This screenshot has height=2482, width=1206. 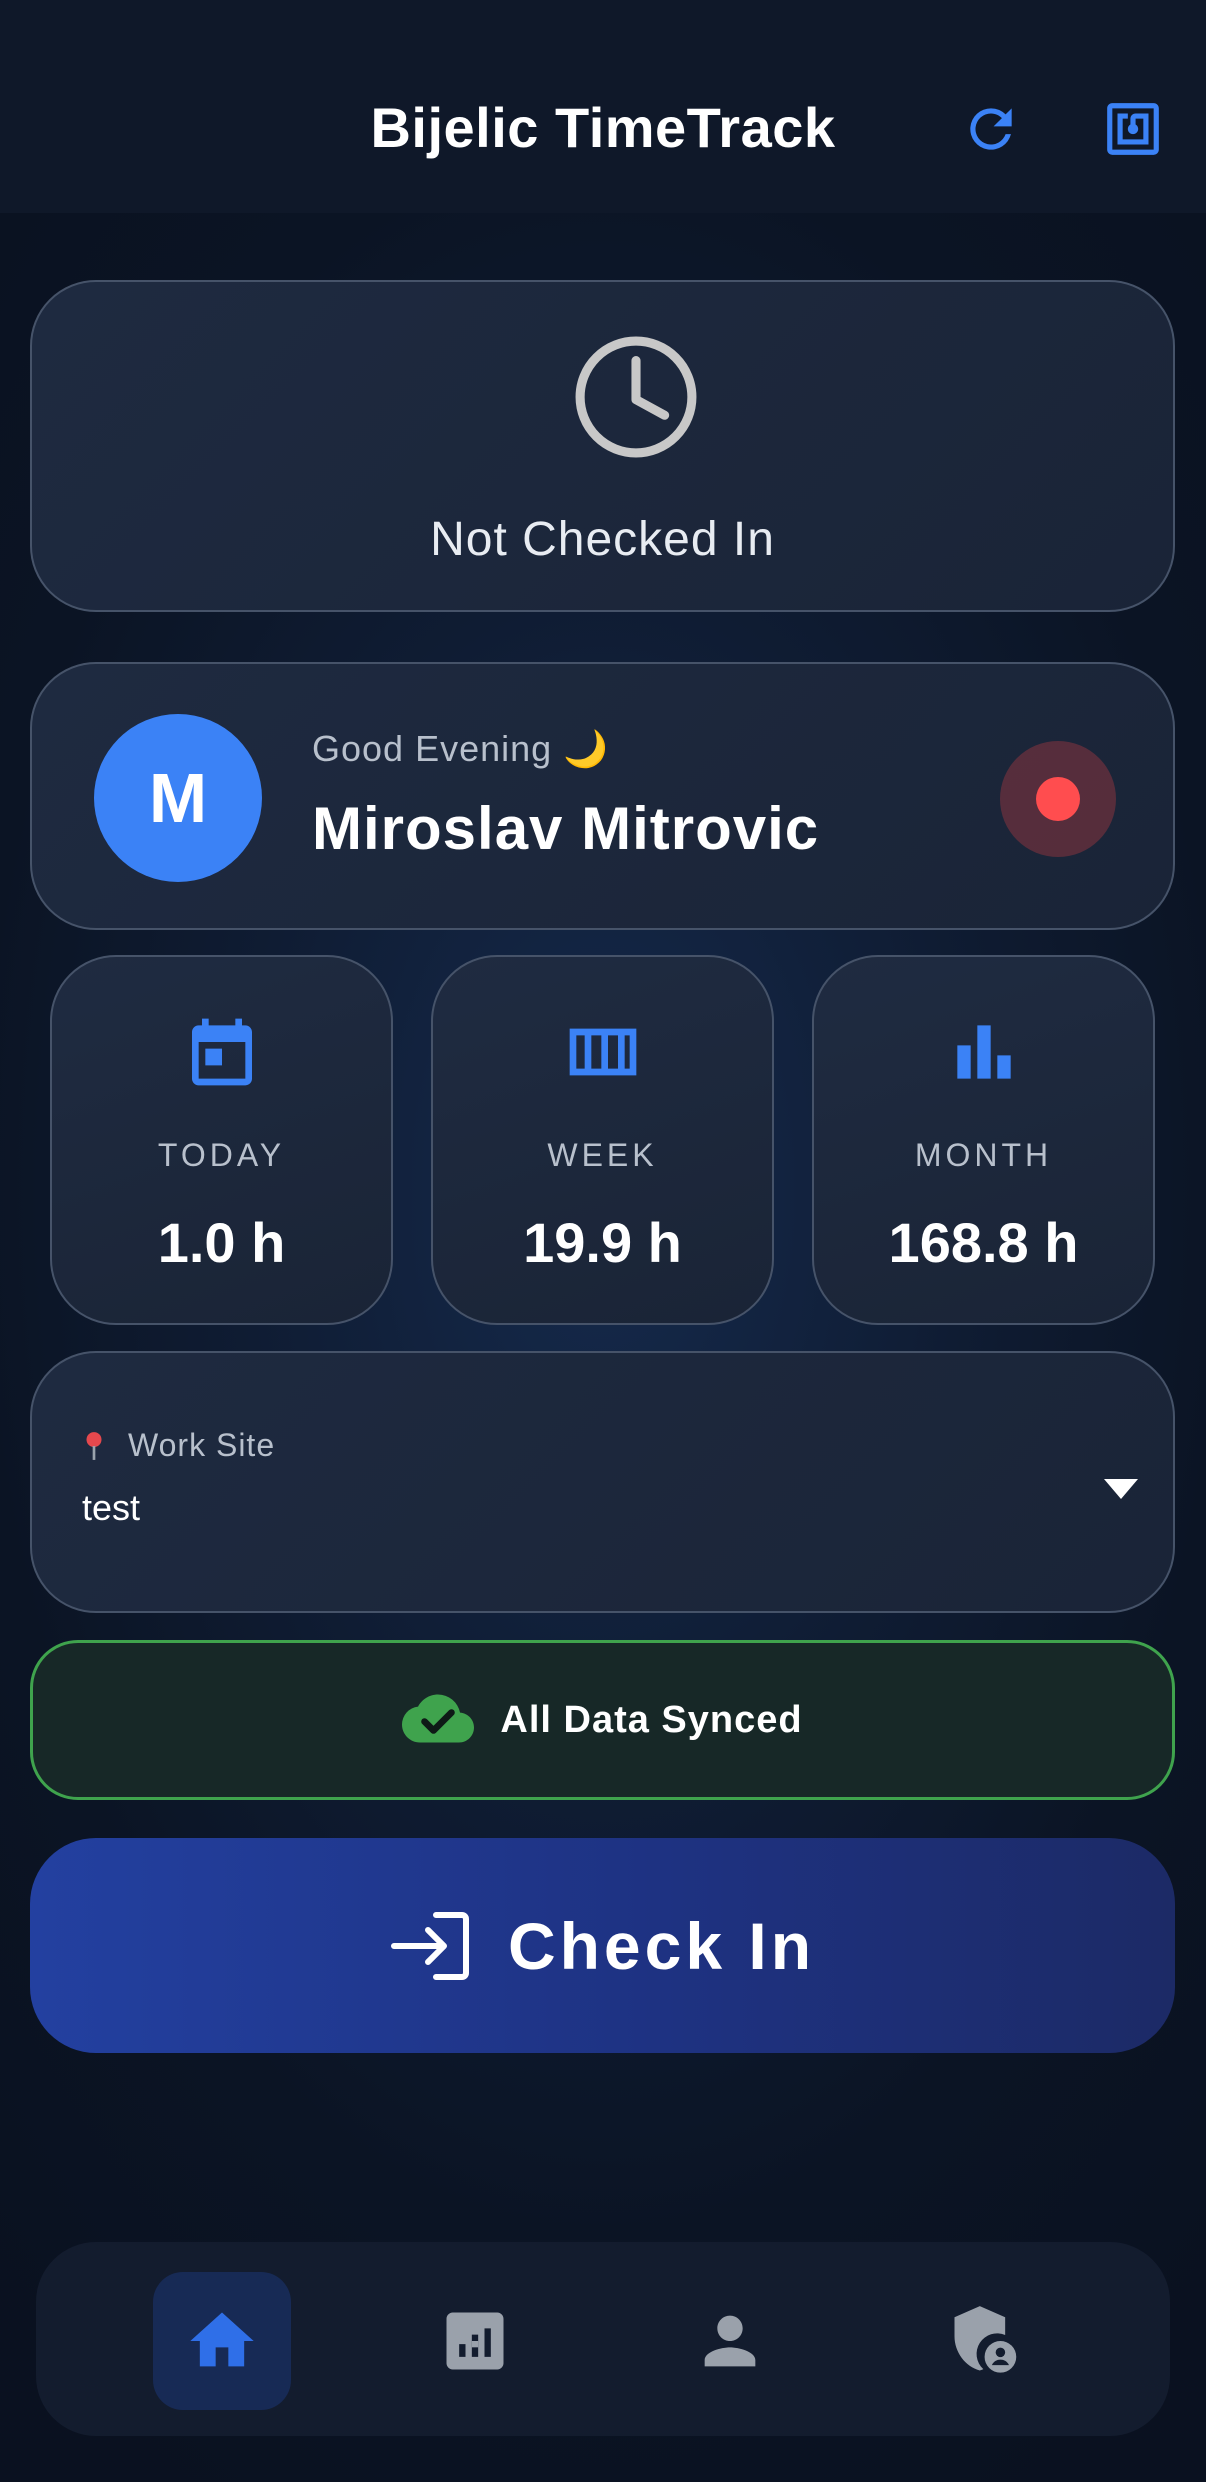 I want to click on login-icon, so click(x=429, y=1945).